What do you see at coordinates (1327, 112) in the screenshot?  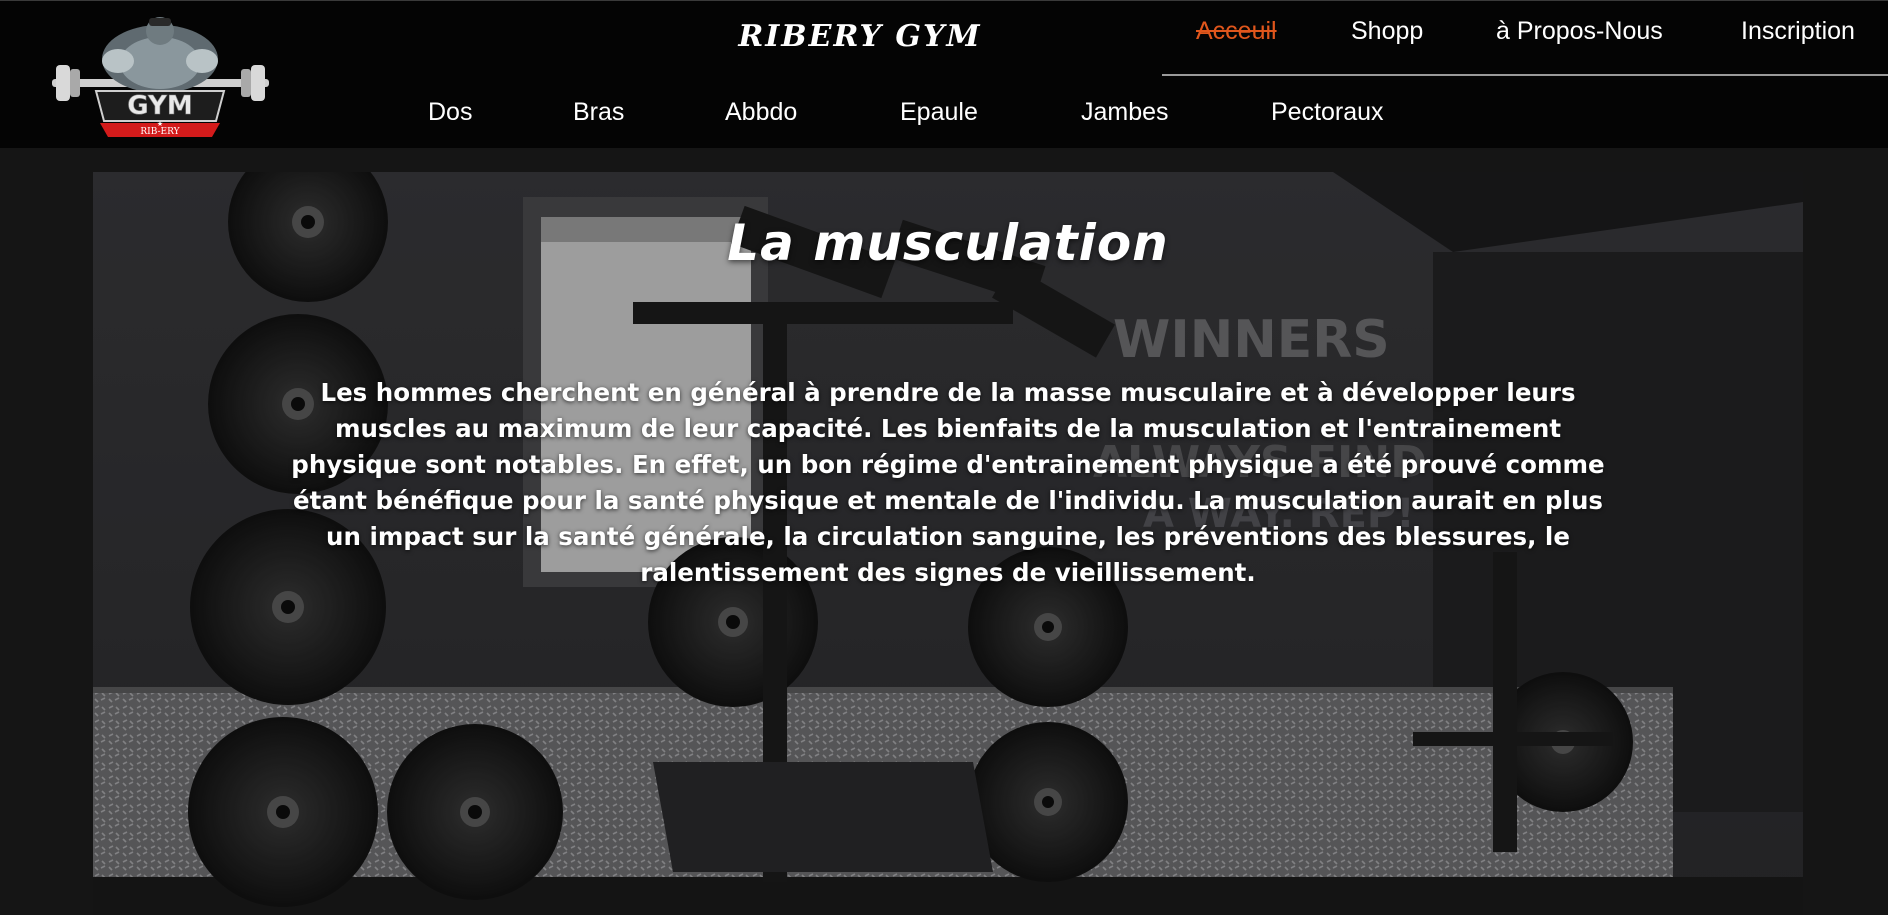 I see `sub-nav-pectoraux: Pectoraux` at bounding box center [1327, 112].